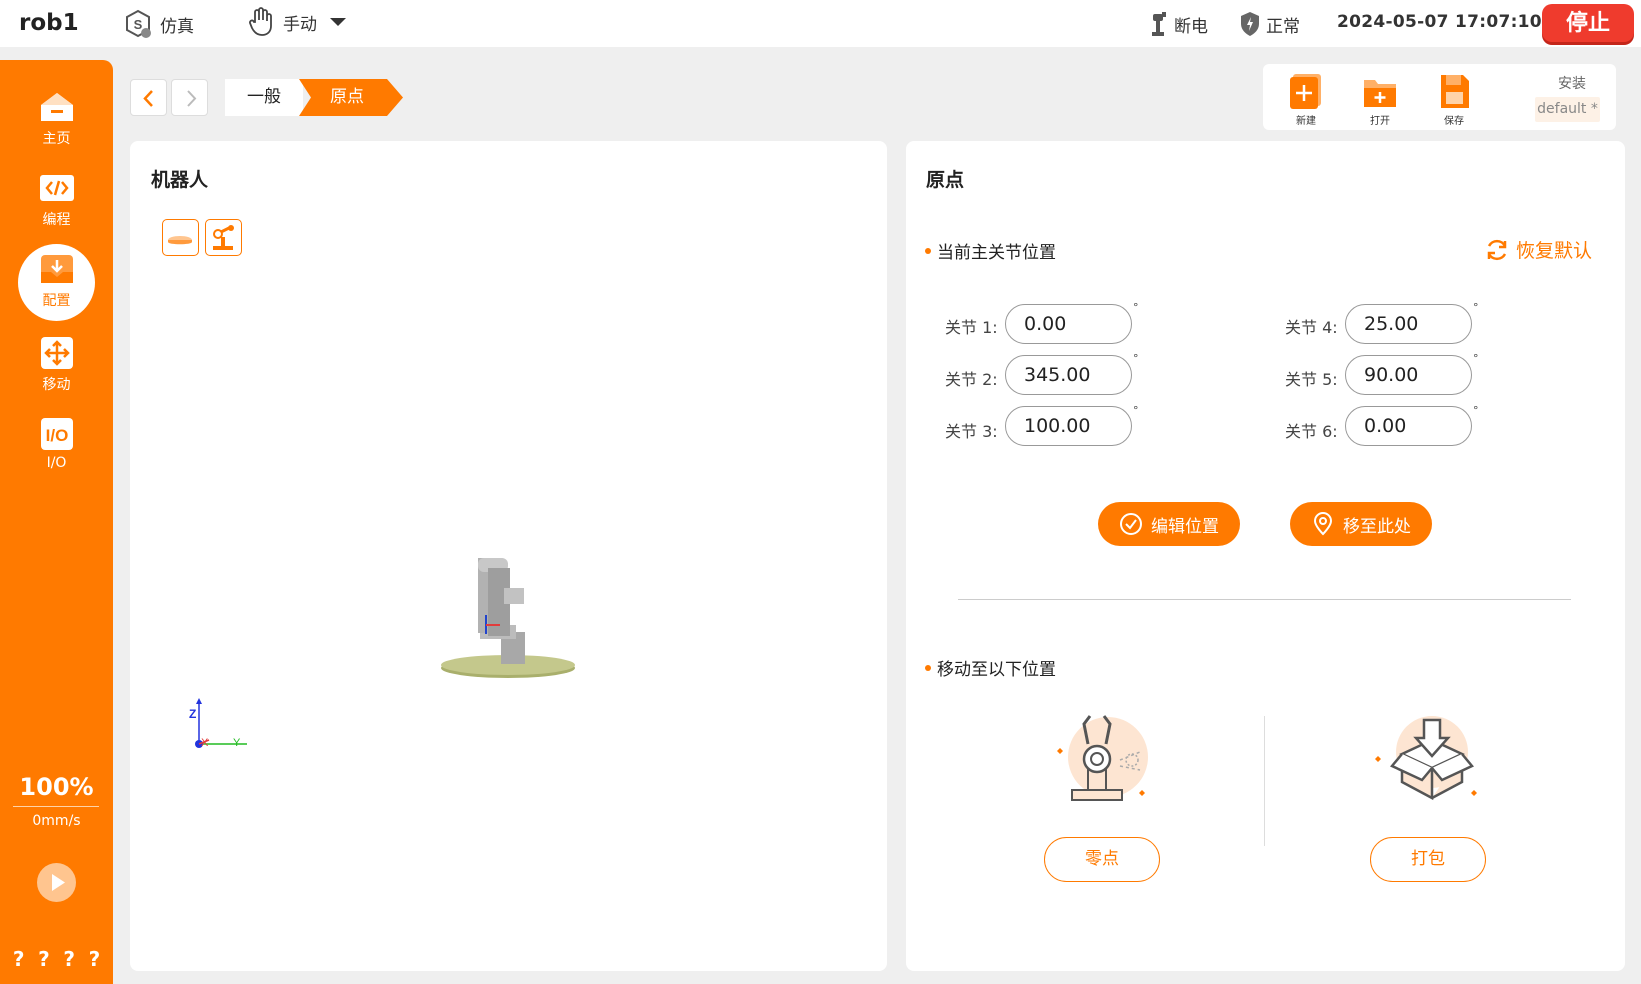 This screenshot has width=1641, height=984. What do you see at coordinates (56, 269) in the screenshot?
I see `download-icon` at bounding box center [56, 269].